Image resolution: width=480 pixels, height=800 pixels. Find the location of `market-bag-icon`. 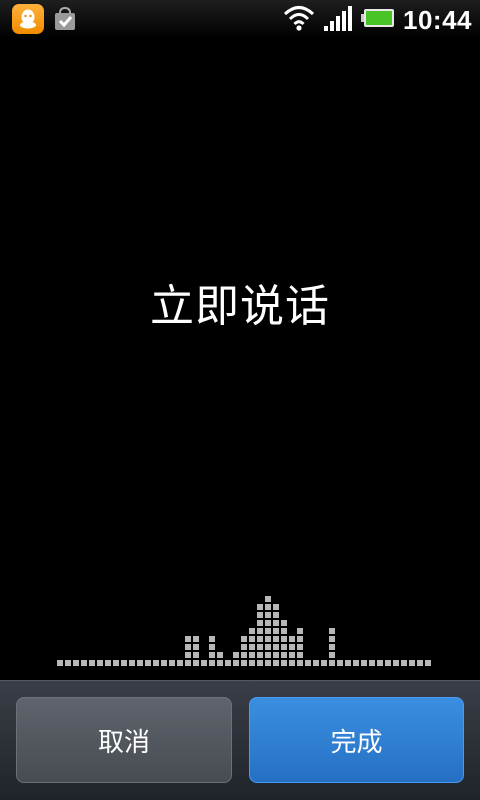

market-bag-icon is located at coordinates (65, 19).